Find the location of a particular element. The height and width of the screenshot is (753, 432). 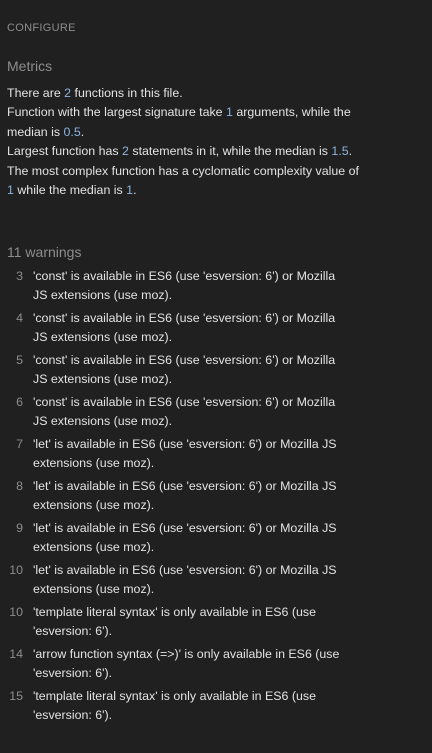

configure-link: CONFIGURE is located at coordinates (41, 28).